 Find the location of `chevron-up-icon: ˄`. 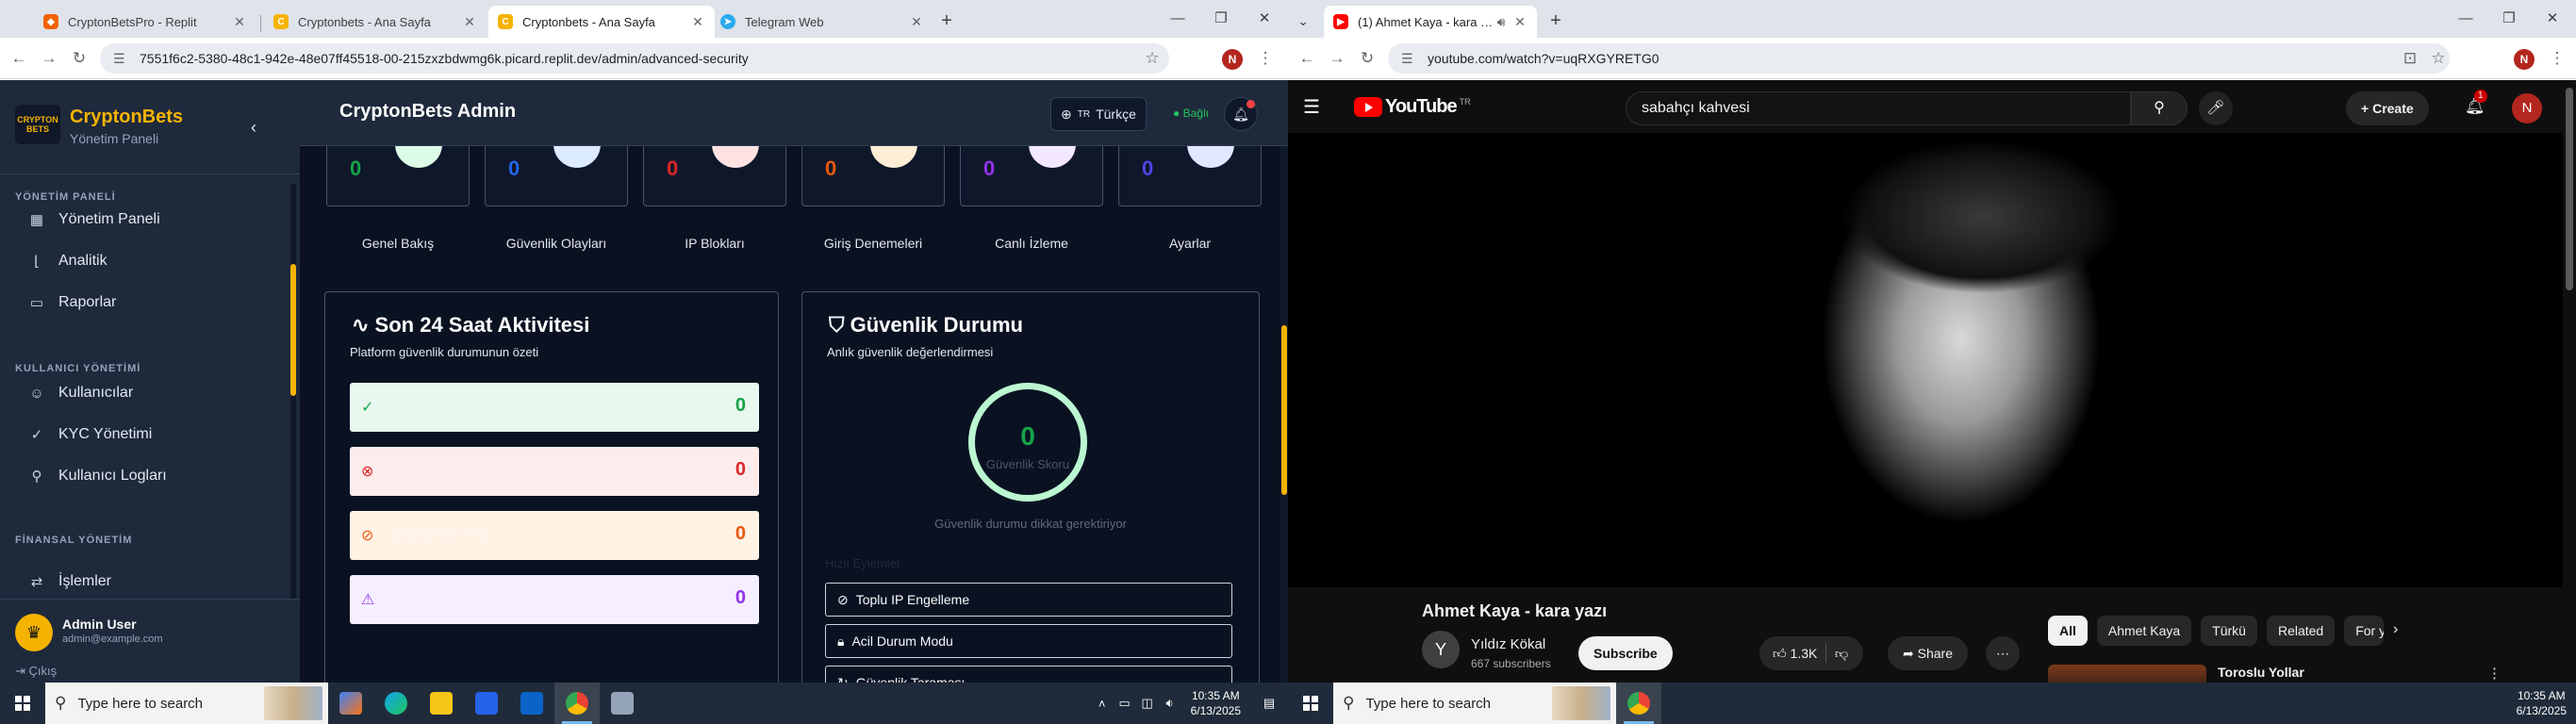

chevron-up-icon: ˄ is located at coordinates (1102, 704).